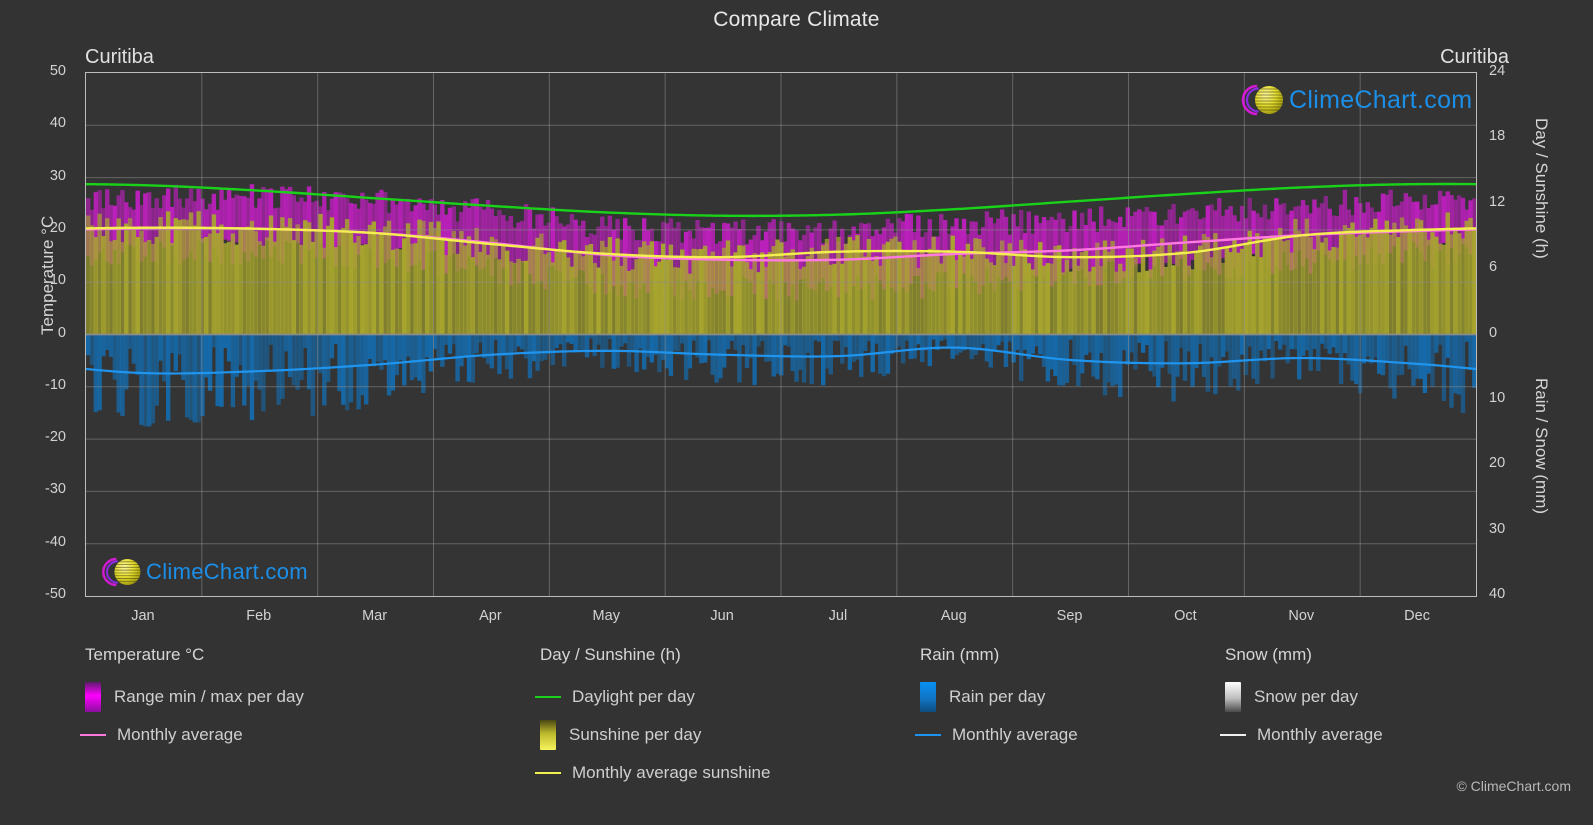 This screenshot has width=1593, height=825. I want to click on right-tick-mm-30: 30, so click(1497, 528).